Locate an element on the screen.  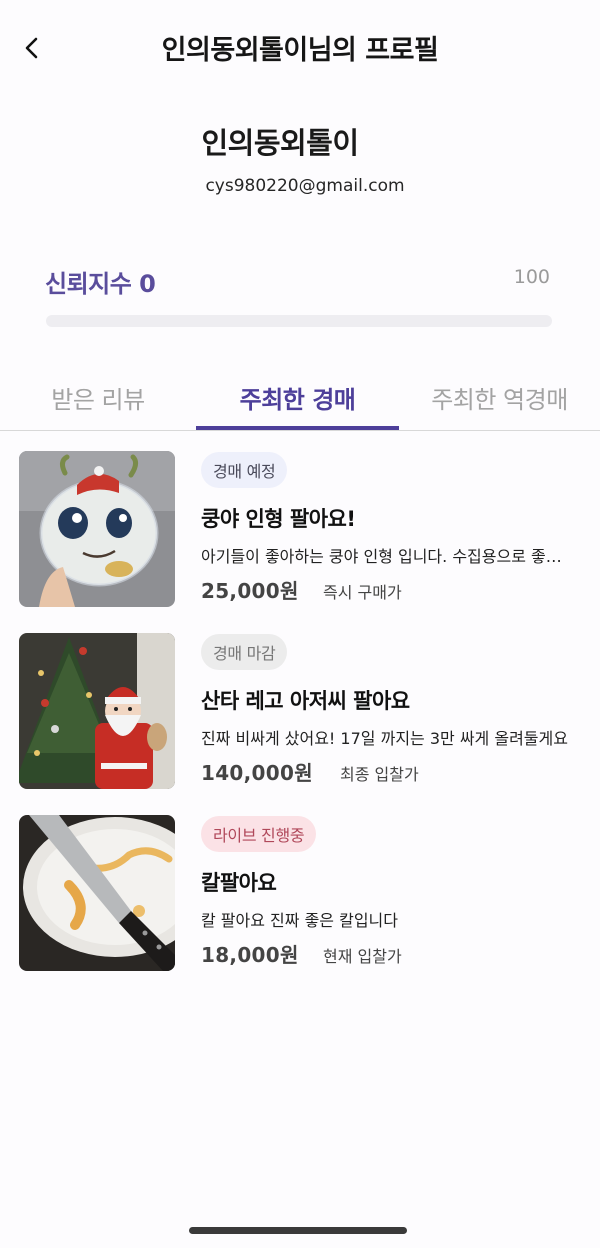
profile-tabs: 받은 리뷰 주최한 경매 주최한 역경매 is located at coordinates (300, 400).